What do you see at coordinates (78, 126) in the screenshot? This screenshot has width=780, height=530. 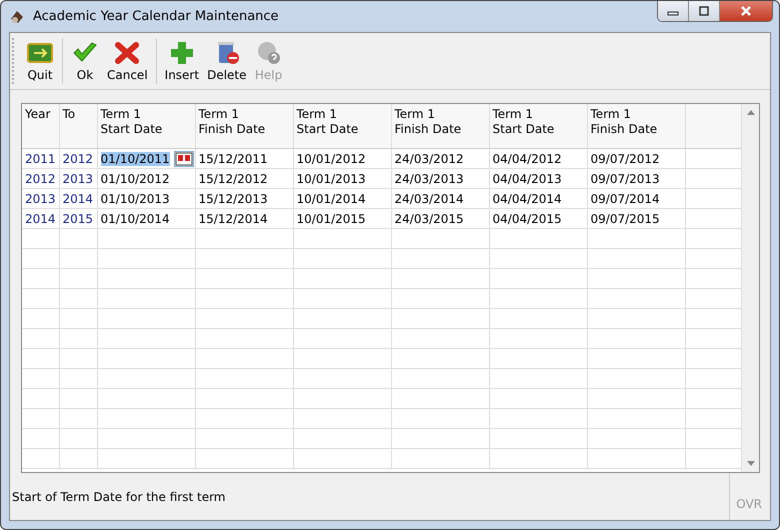 I see `column-header: To` at bounding box center [78, 126].